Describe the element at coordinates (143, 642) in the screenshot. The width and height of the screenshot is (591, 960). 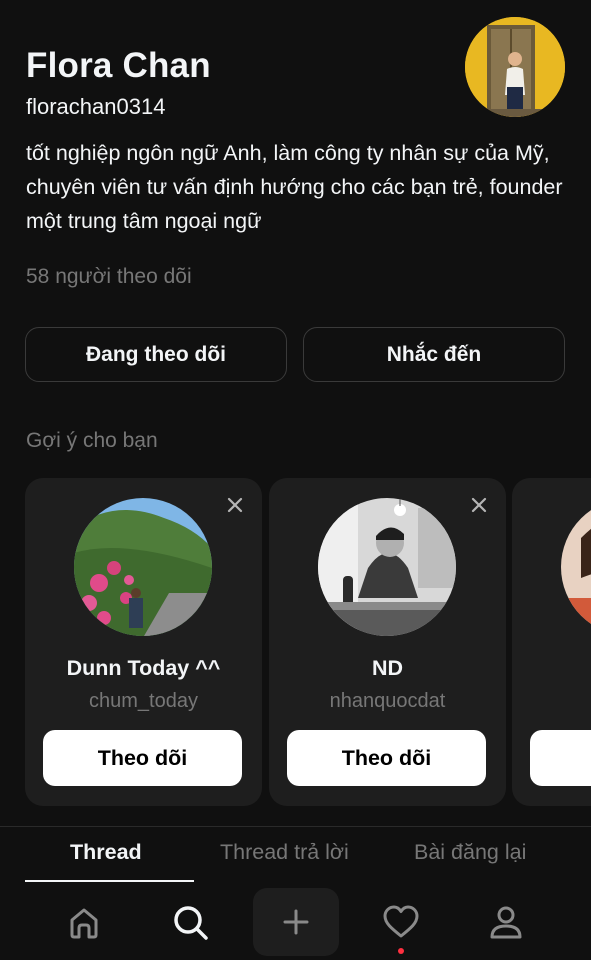
I see `suggestion-card: Dunn Today ^^ chum_today Theo dõi` at that location.